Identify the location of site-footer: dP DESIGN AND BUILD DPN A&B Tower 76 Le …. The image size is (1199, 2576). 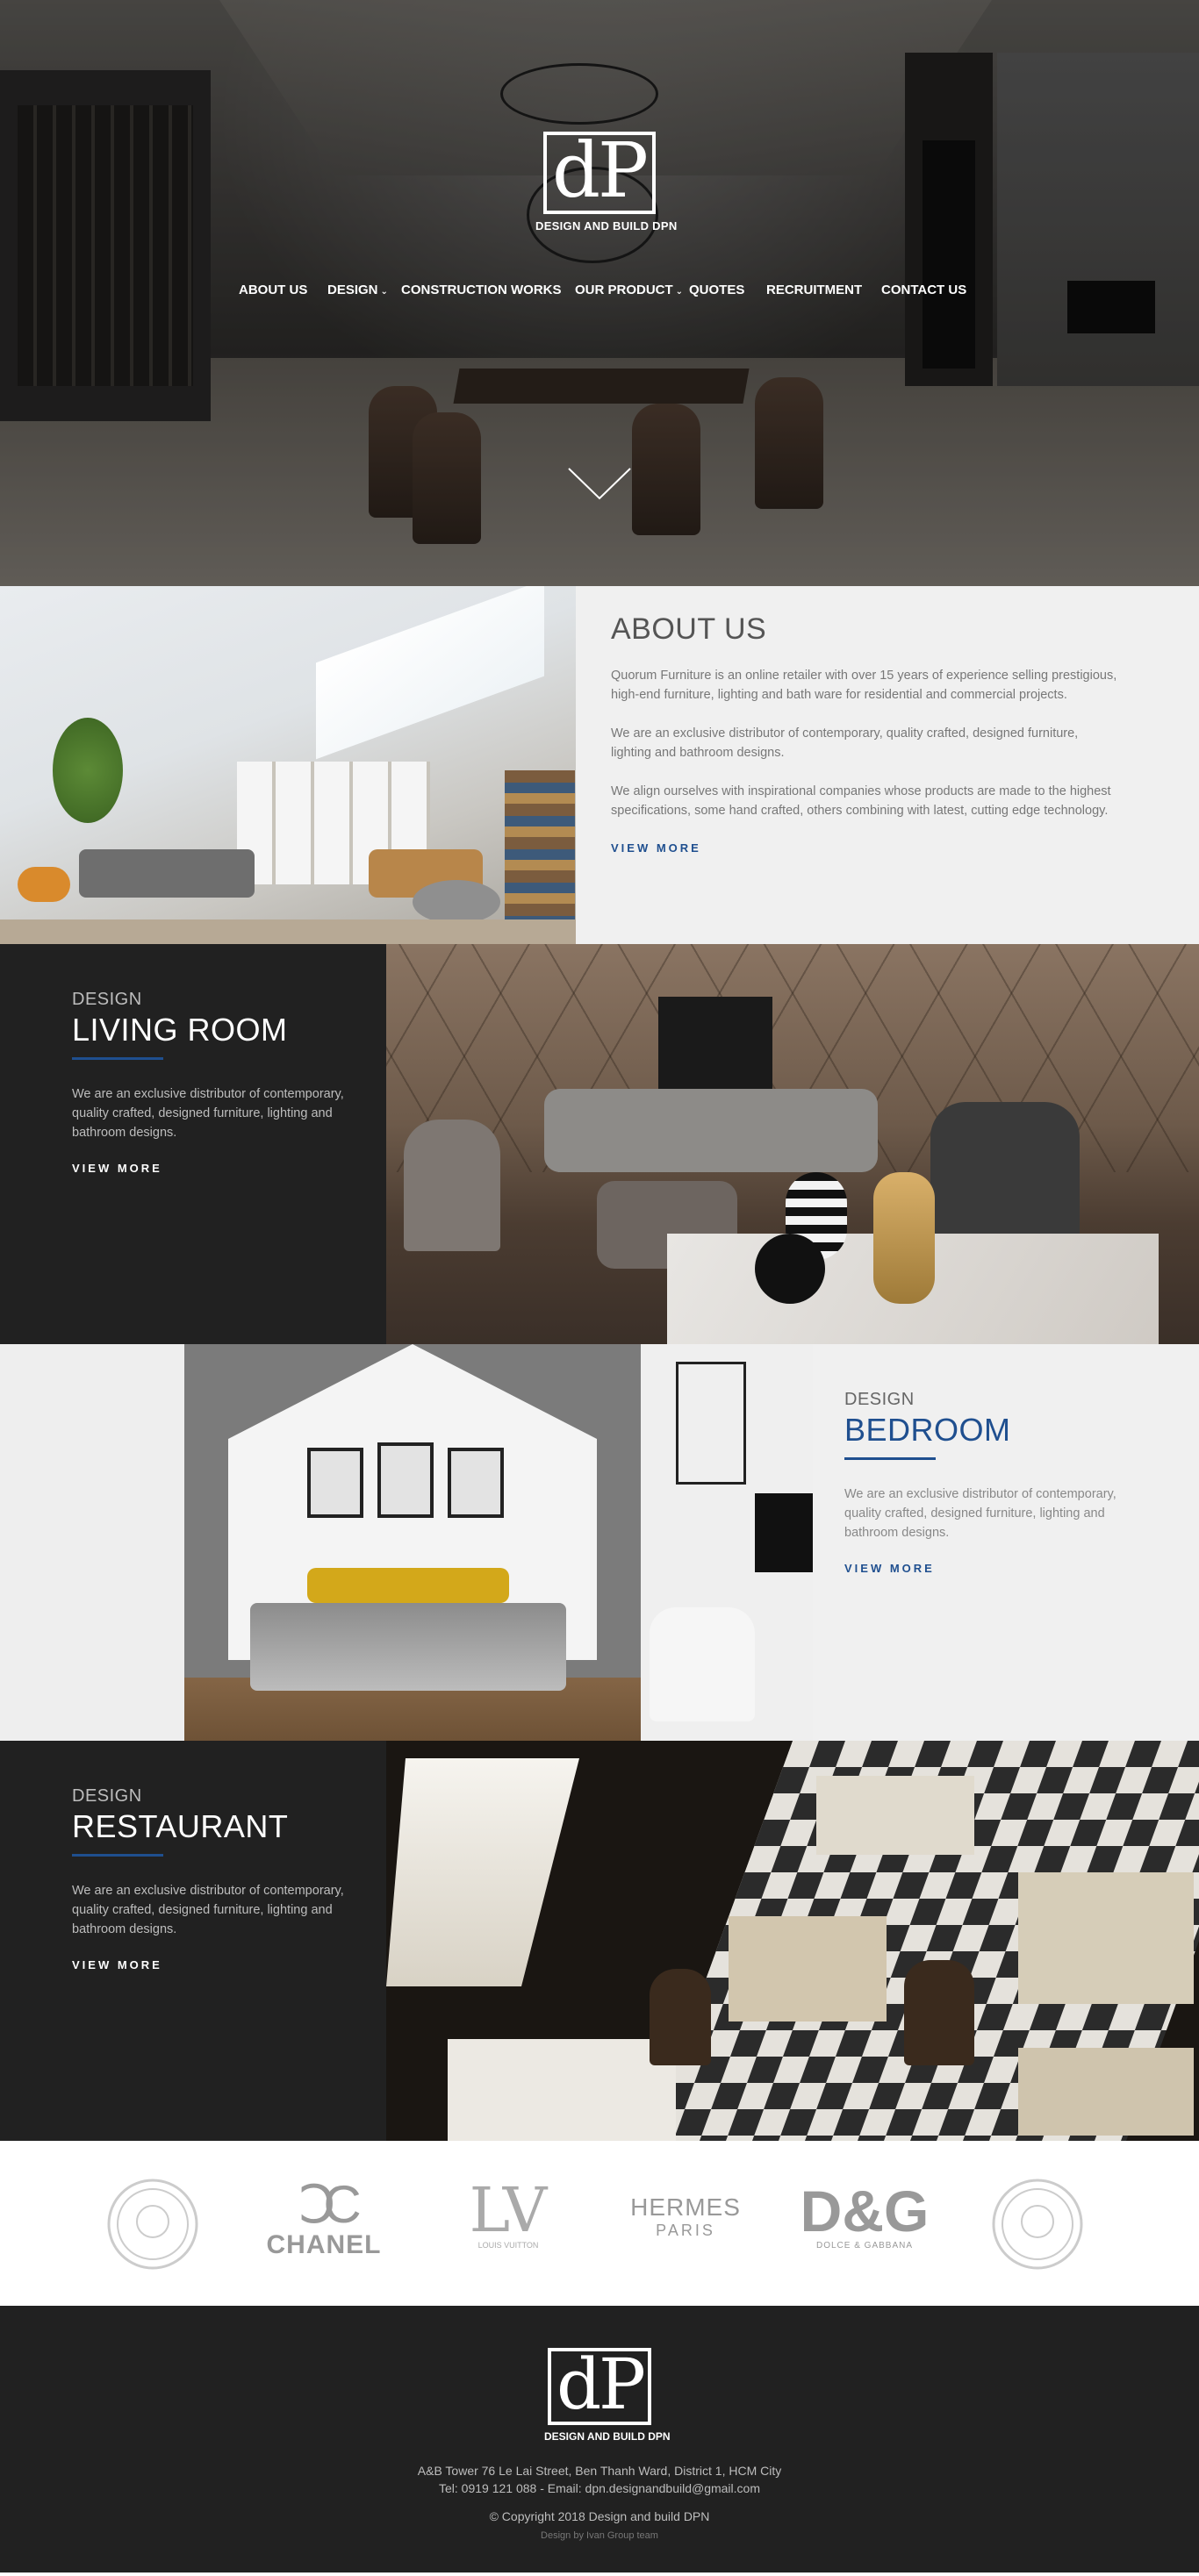
(599, 2439).